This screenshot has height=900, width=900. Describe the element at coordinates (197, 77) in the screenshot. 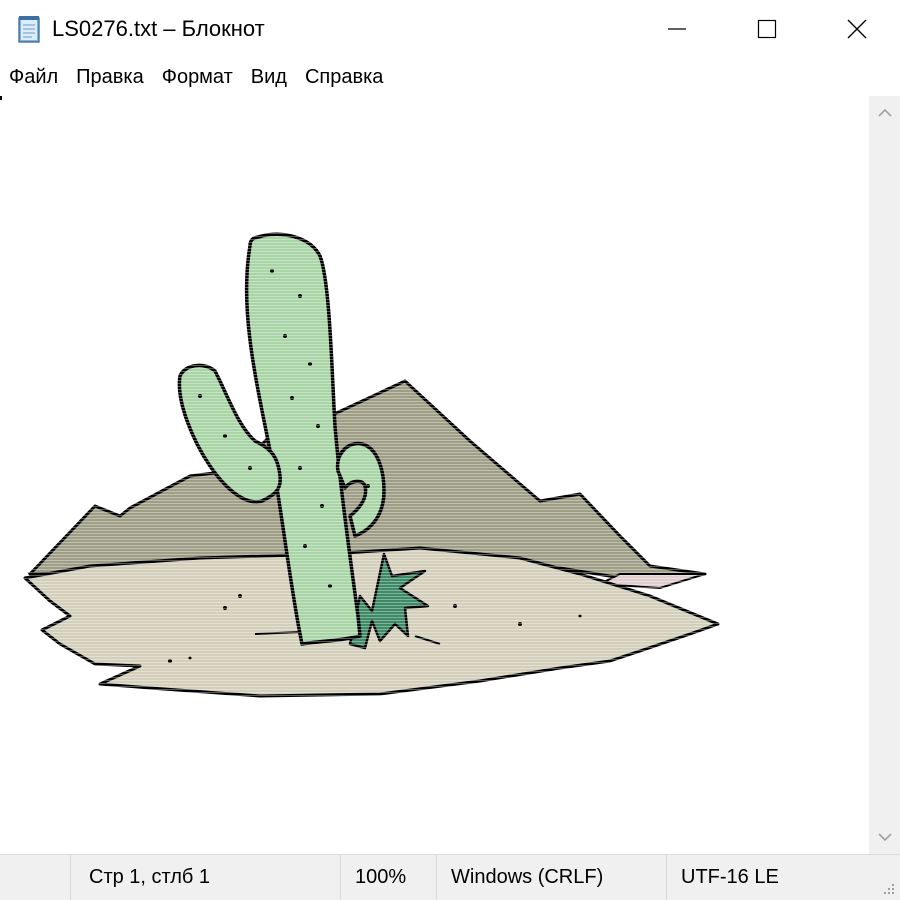

I see `menu-format: Формат` at that location.